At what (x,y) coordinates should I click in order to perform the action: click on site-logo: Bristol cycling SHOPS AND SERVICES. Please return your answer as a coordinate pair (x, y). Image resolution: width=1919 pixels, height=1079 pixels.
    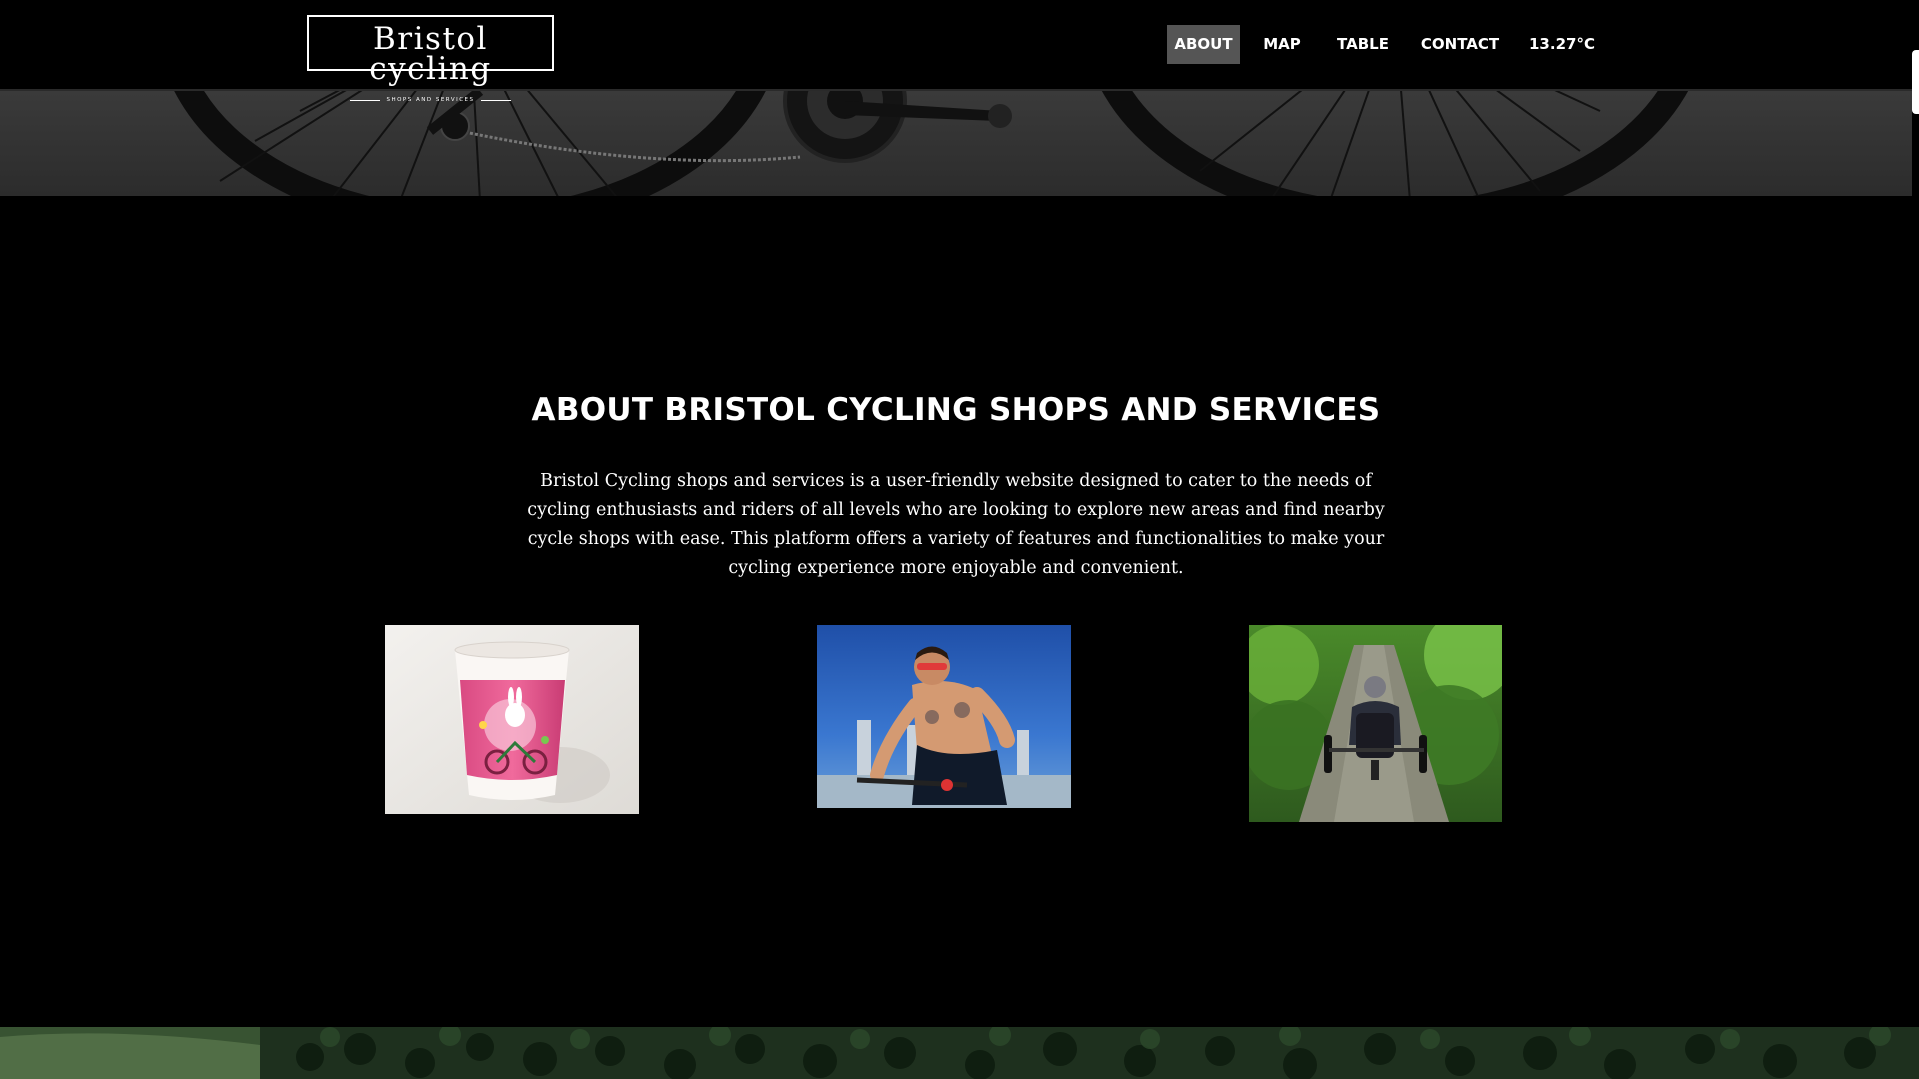
    Looking at the image, I should click on (430, 59).